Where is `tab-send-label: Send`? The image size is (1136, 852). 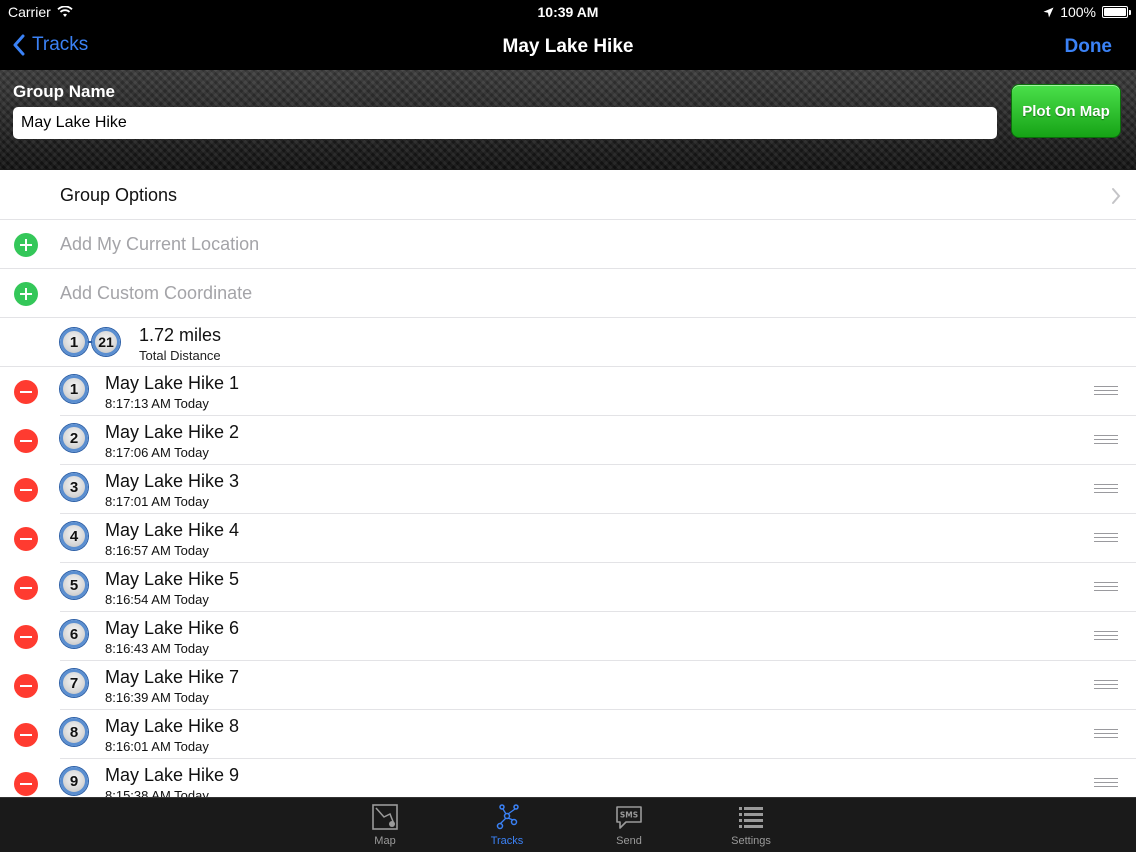 tab-send-label: Send is located at coordinates (629, 841).